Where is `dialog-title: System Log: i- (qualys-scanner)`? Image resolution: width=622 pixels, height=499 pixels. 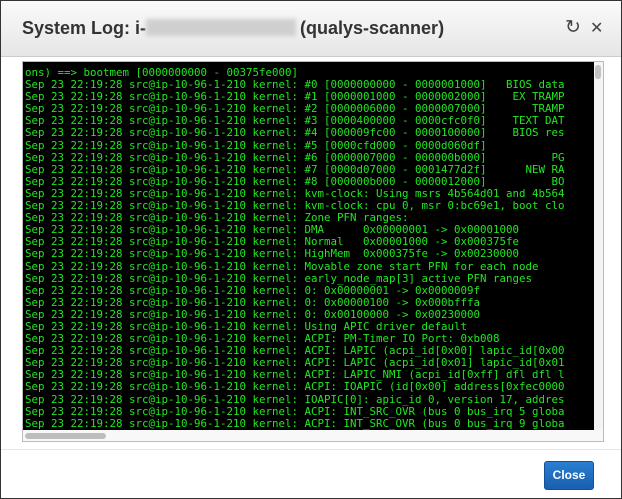 dialog-title: System Log: i- (qualys-scanner) is located at coordinates (233, 28).